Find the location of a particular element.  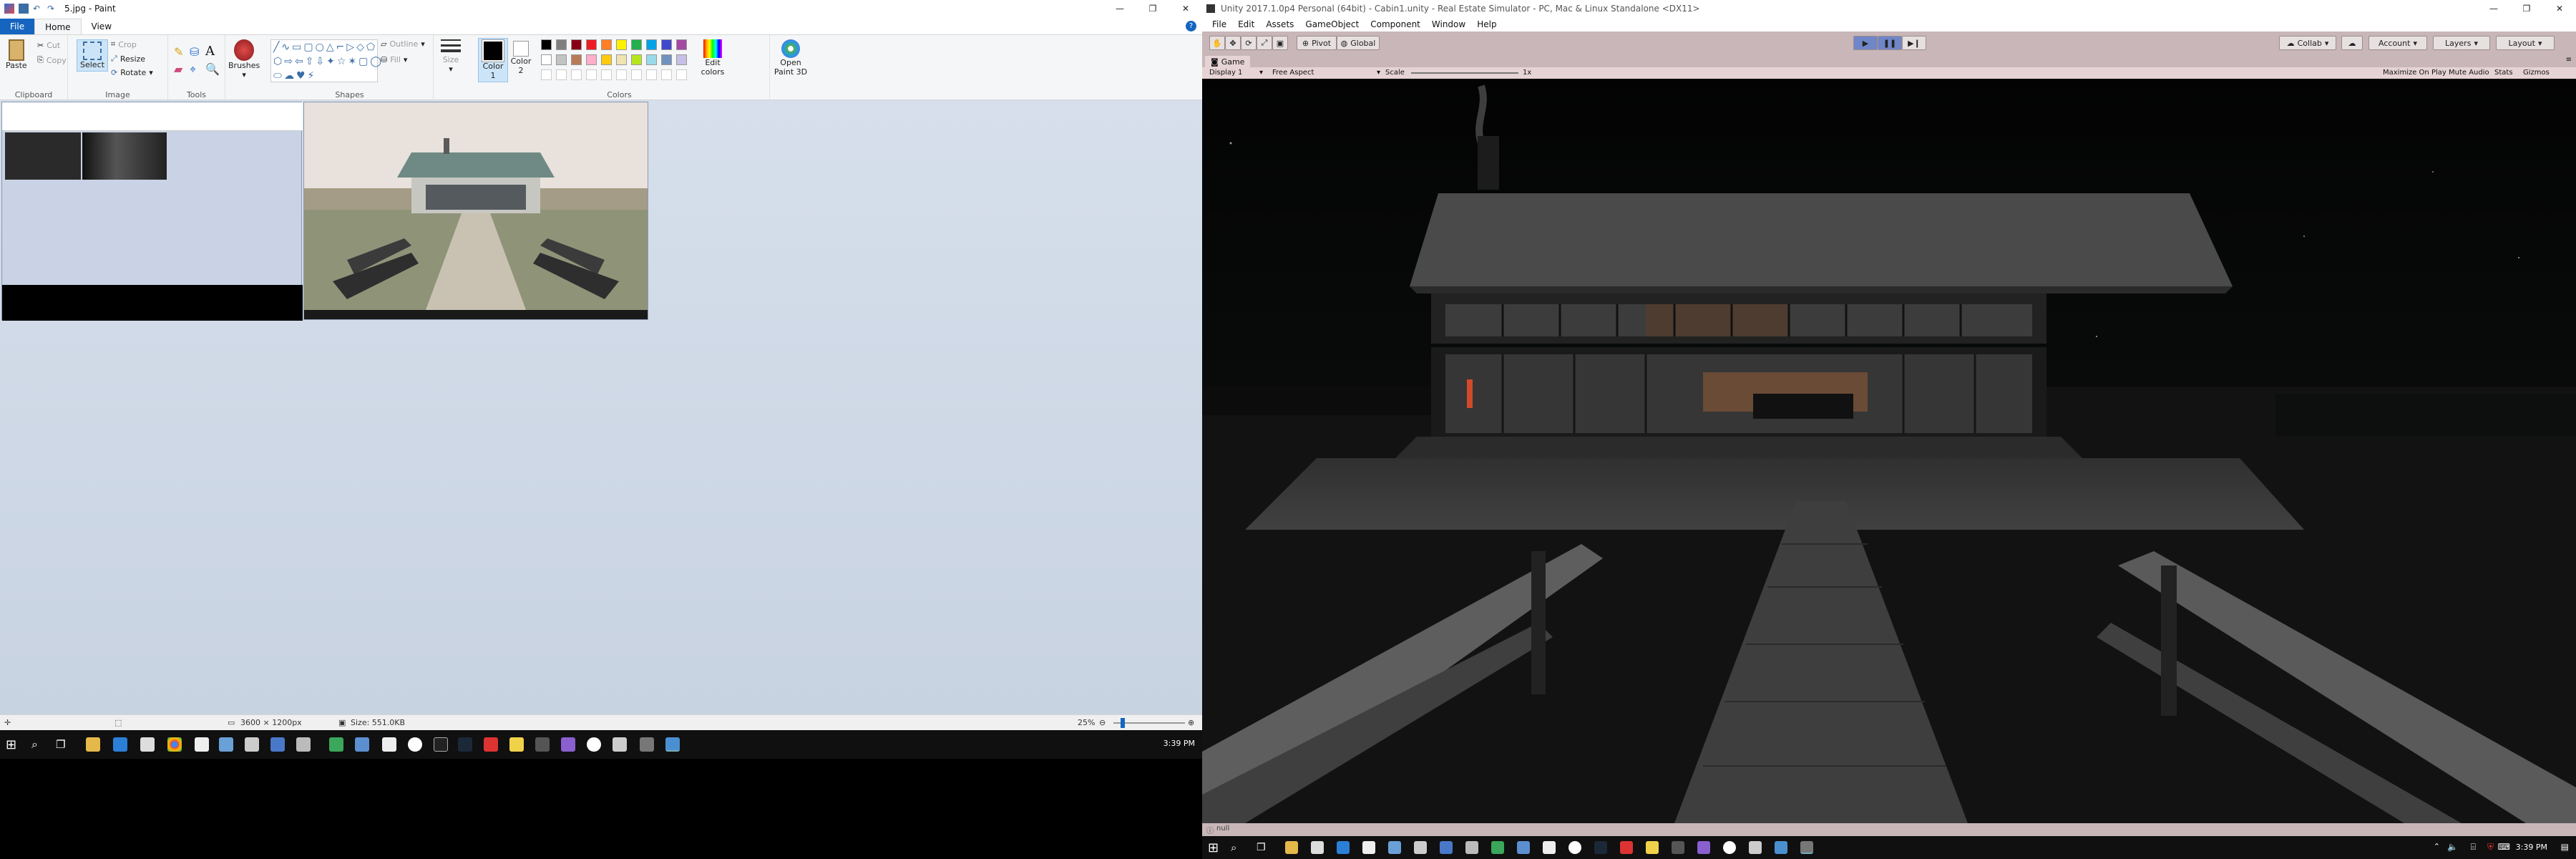

move-tool-button: ✥ is located at coordinates (1233, 43).